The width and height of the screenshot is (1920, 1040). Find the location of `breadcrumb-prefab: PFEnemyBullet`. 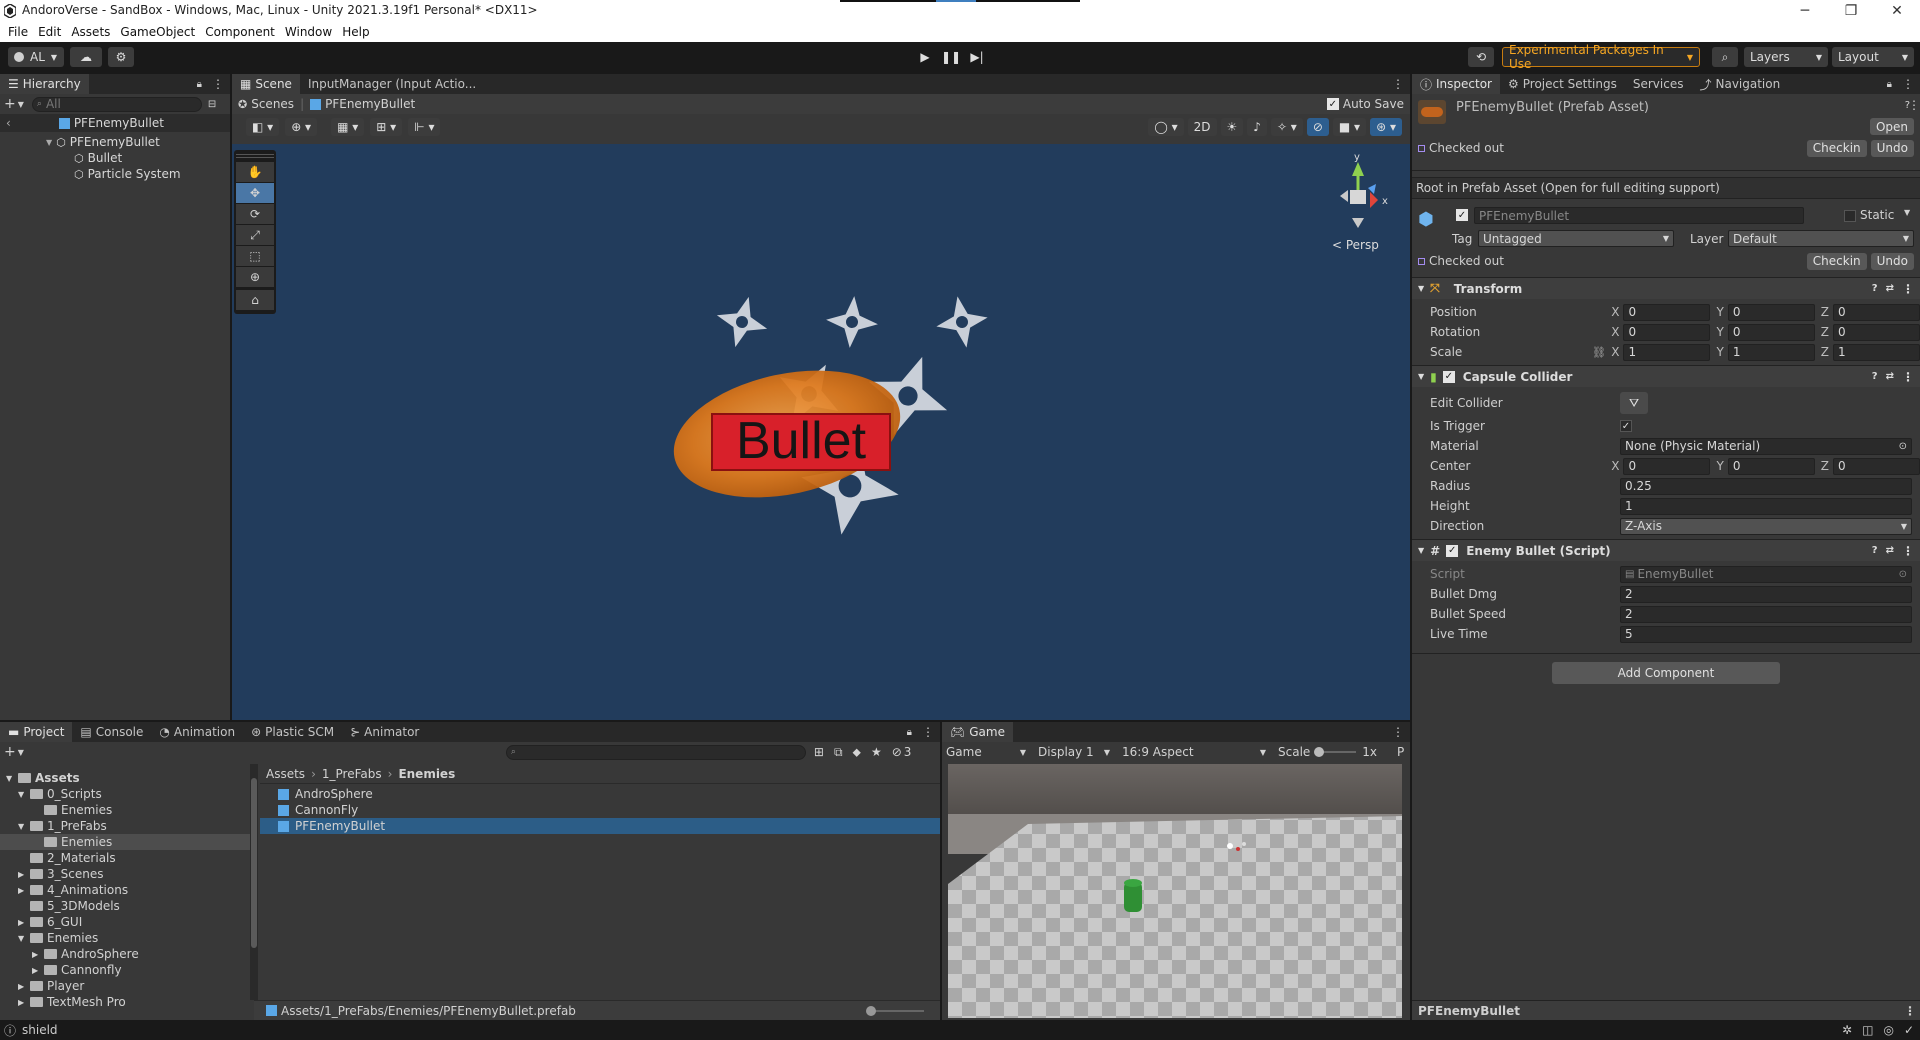

breadcrumb-prefab: PFEnemyBullet is located at coordinates (370, 104).